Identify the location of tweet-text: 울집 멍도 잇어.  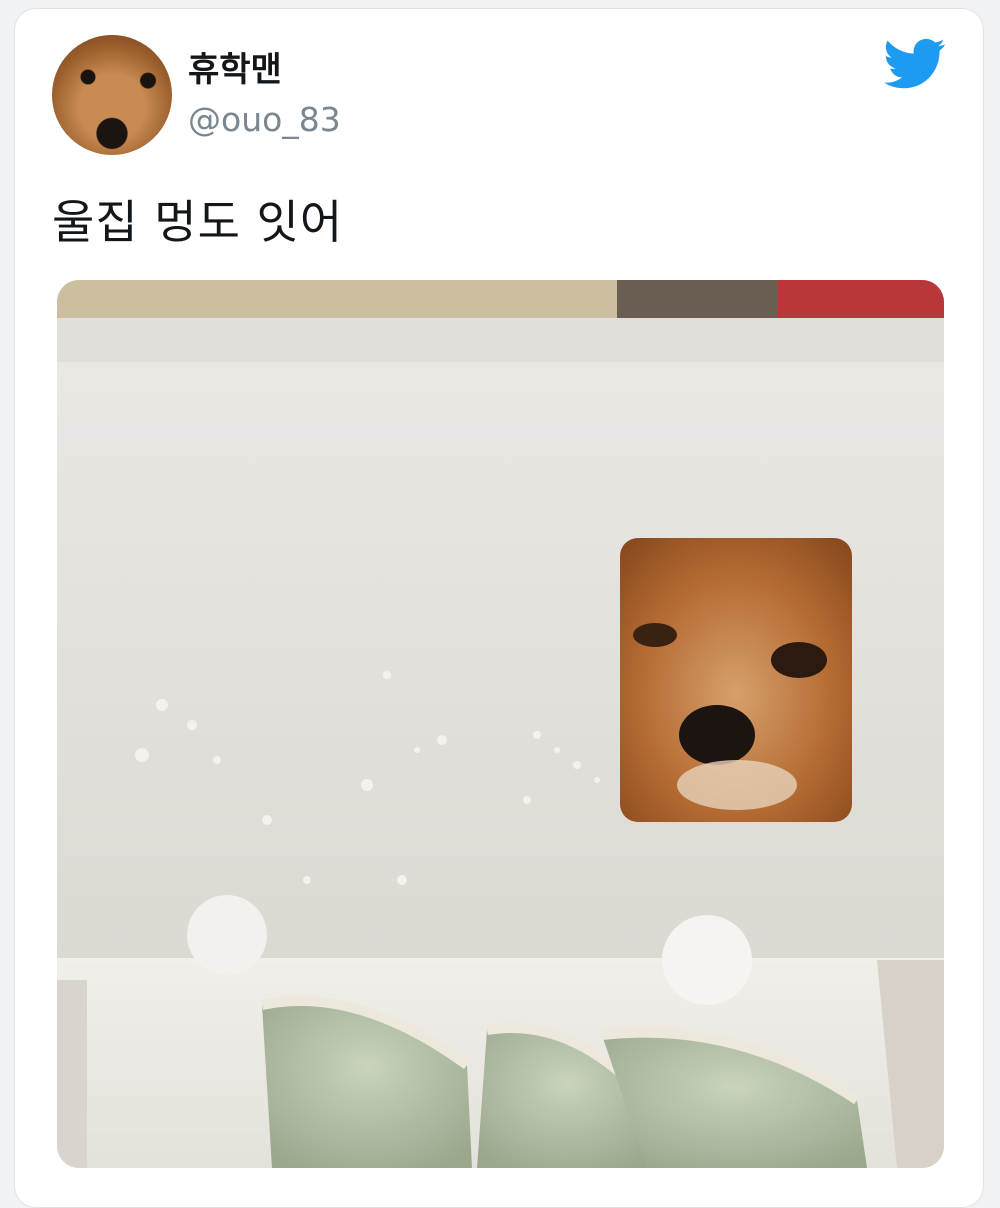
(198, 222).